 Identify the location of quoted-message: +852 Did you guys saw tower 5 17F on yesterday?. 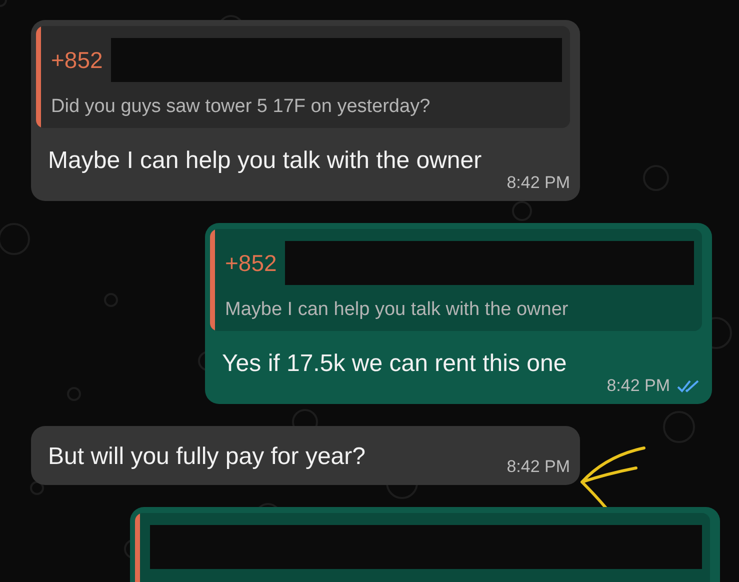
(303, 77).